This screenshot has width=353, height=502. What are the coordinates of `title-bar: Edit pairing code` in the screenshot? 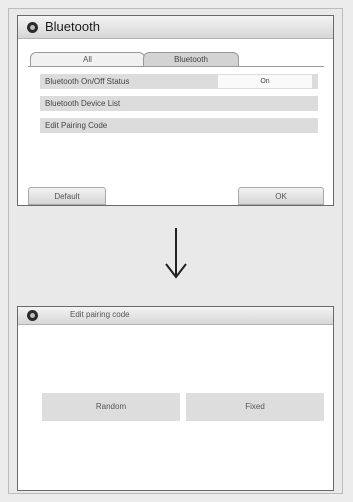 It's located at (175, 316).